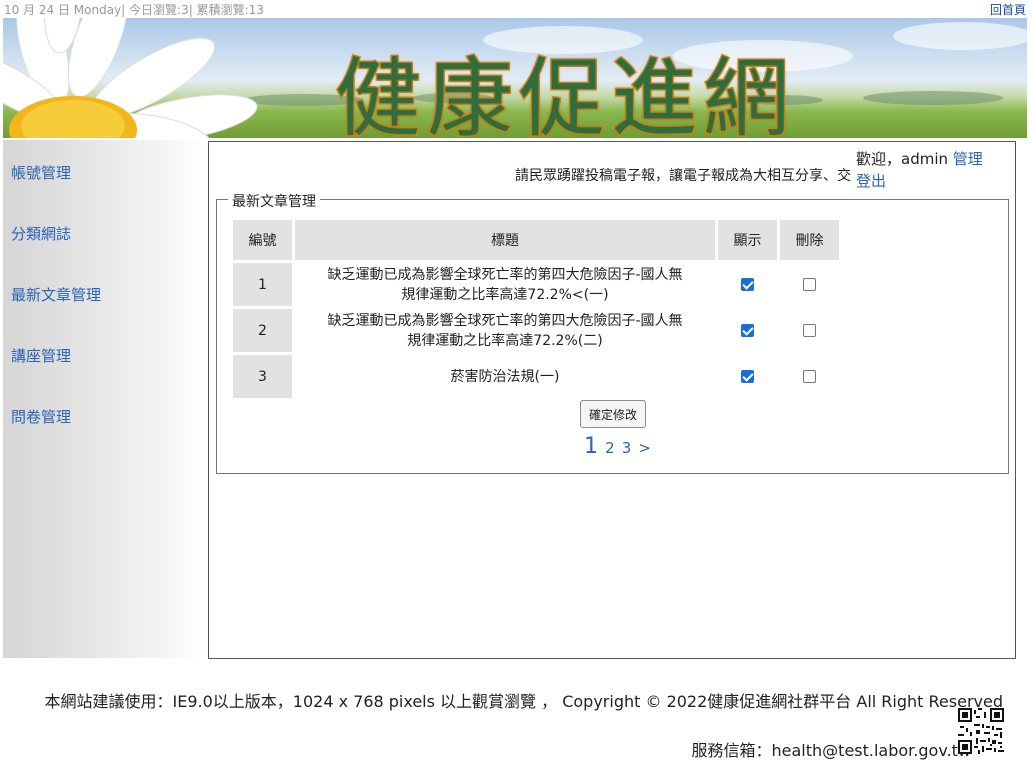 The width and height of the screenshot is (1031, 768). What do you see at coordinates (617, 446) in the screenshot?
I see `pagination: 1 2 3 >` at bounding box center [617, 446].